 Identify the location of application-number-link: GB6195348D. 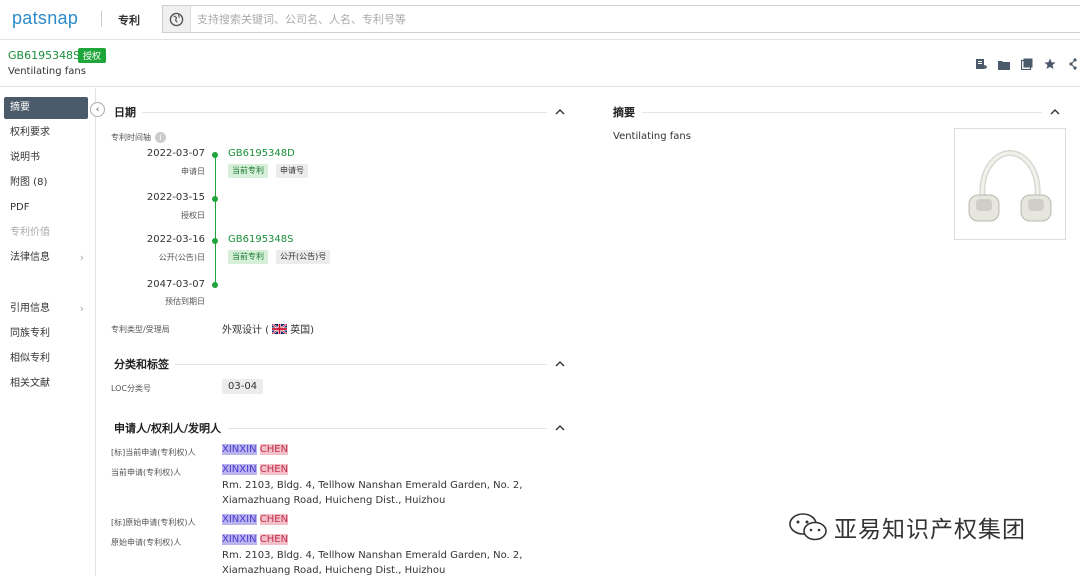
(261, 153).